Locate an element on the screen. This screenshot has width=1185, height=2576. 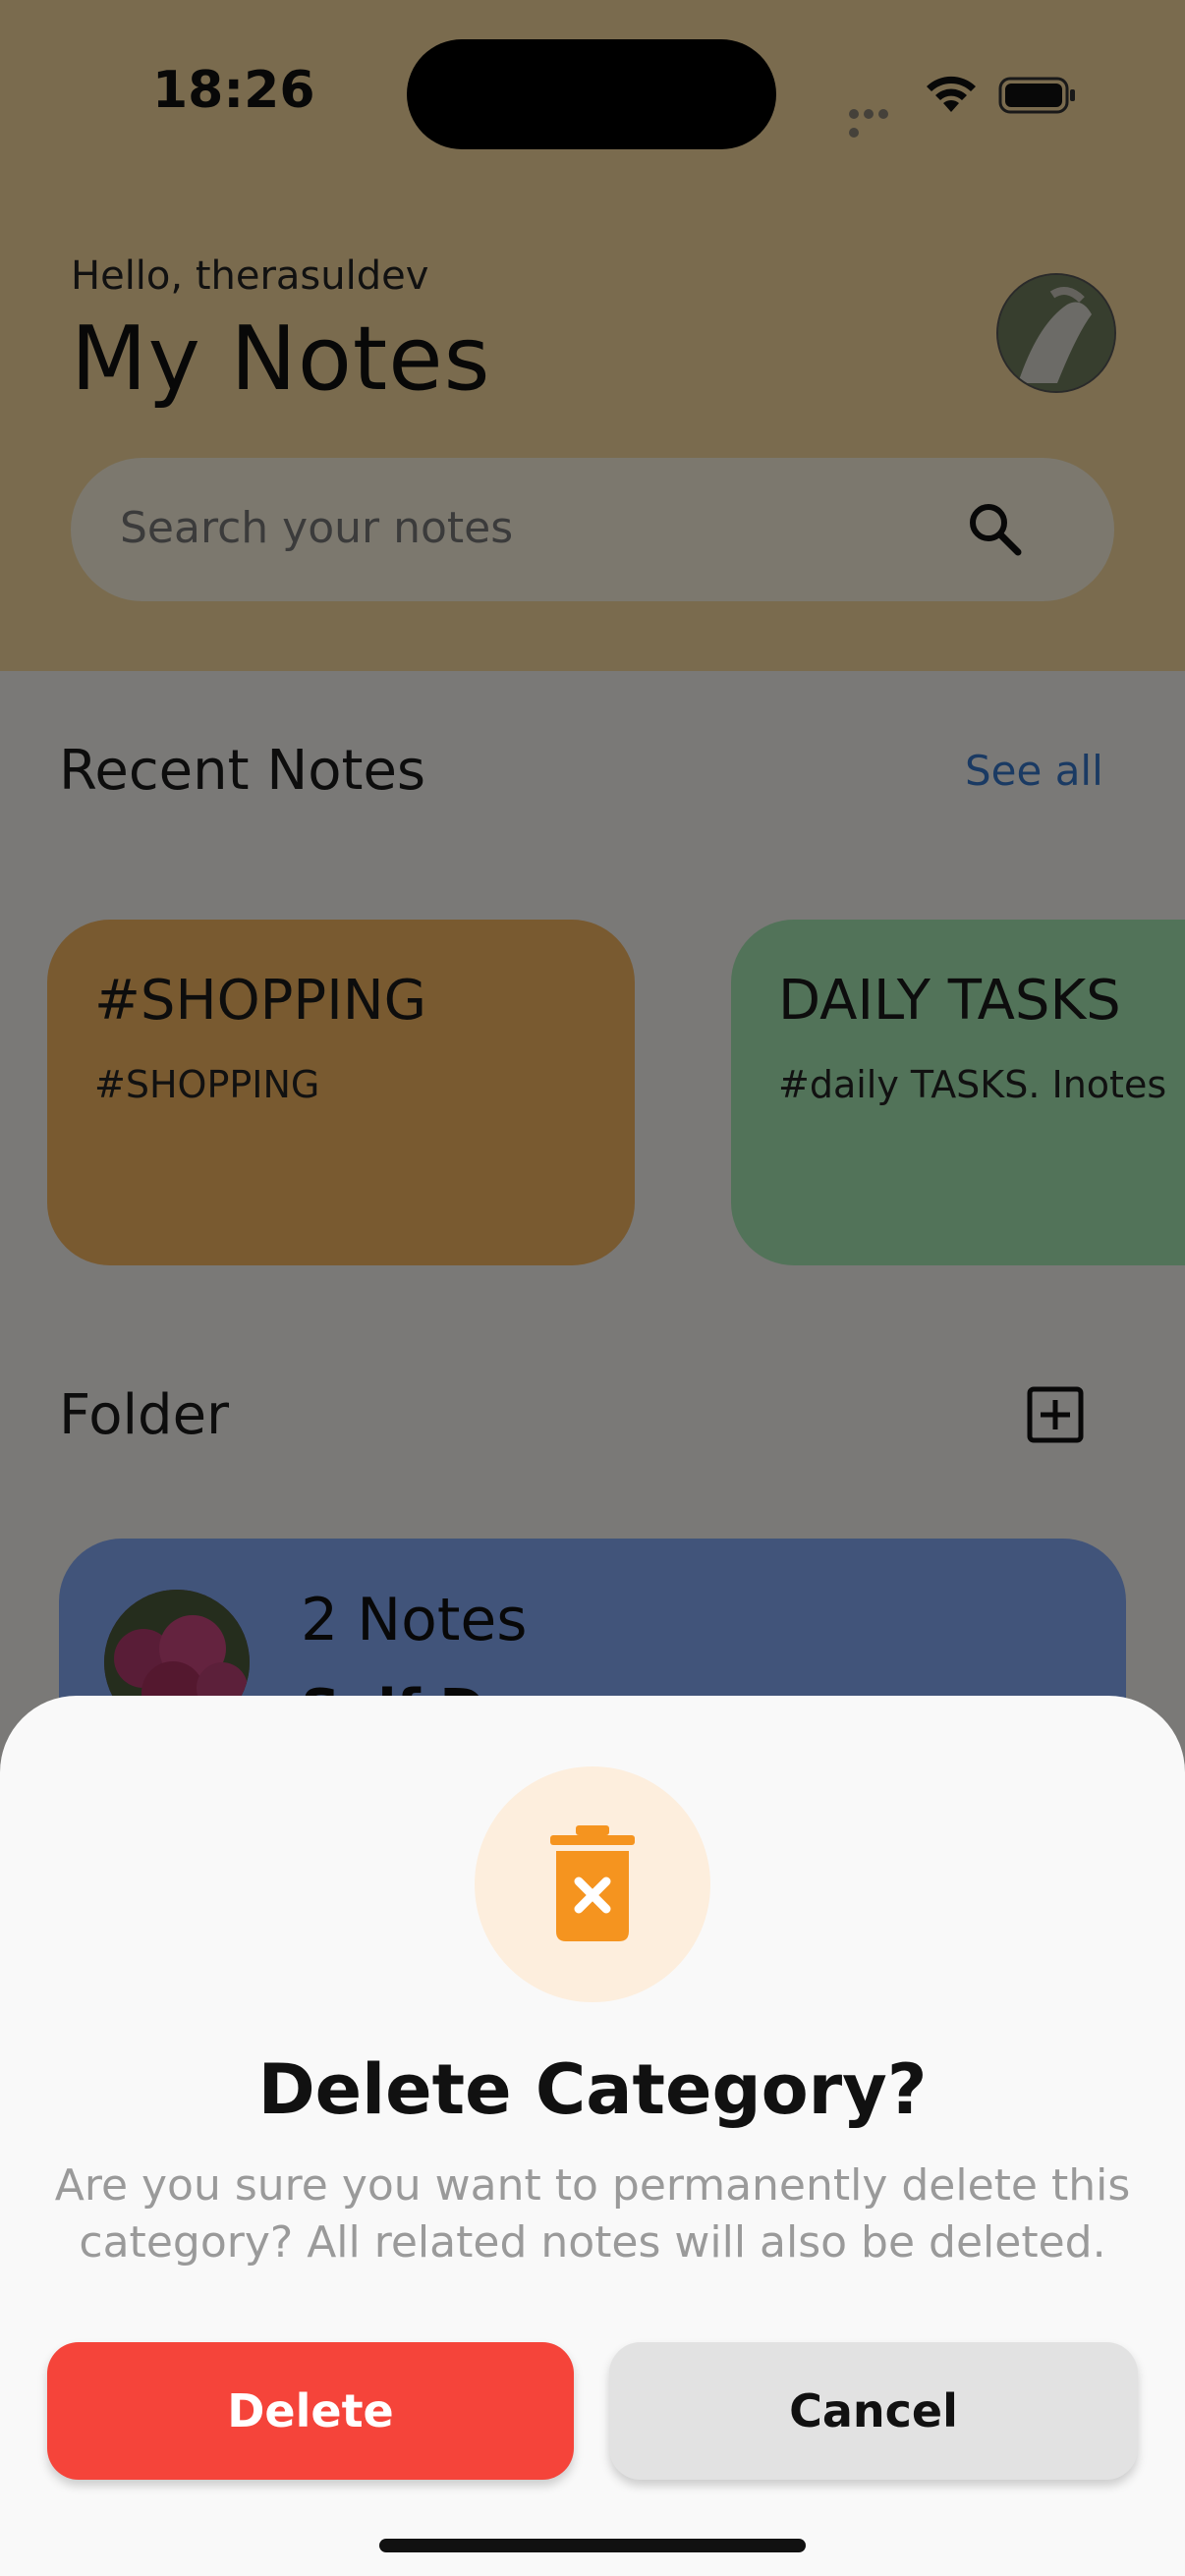
cancel-button: Cancel is located at coordinates (874, 2411).